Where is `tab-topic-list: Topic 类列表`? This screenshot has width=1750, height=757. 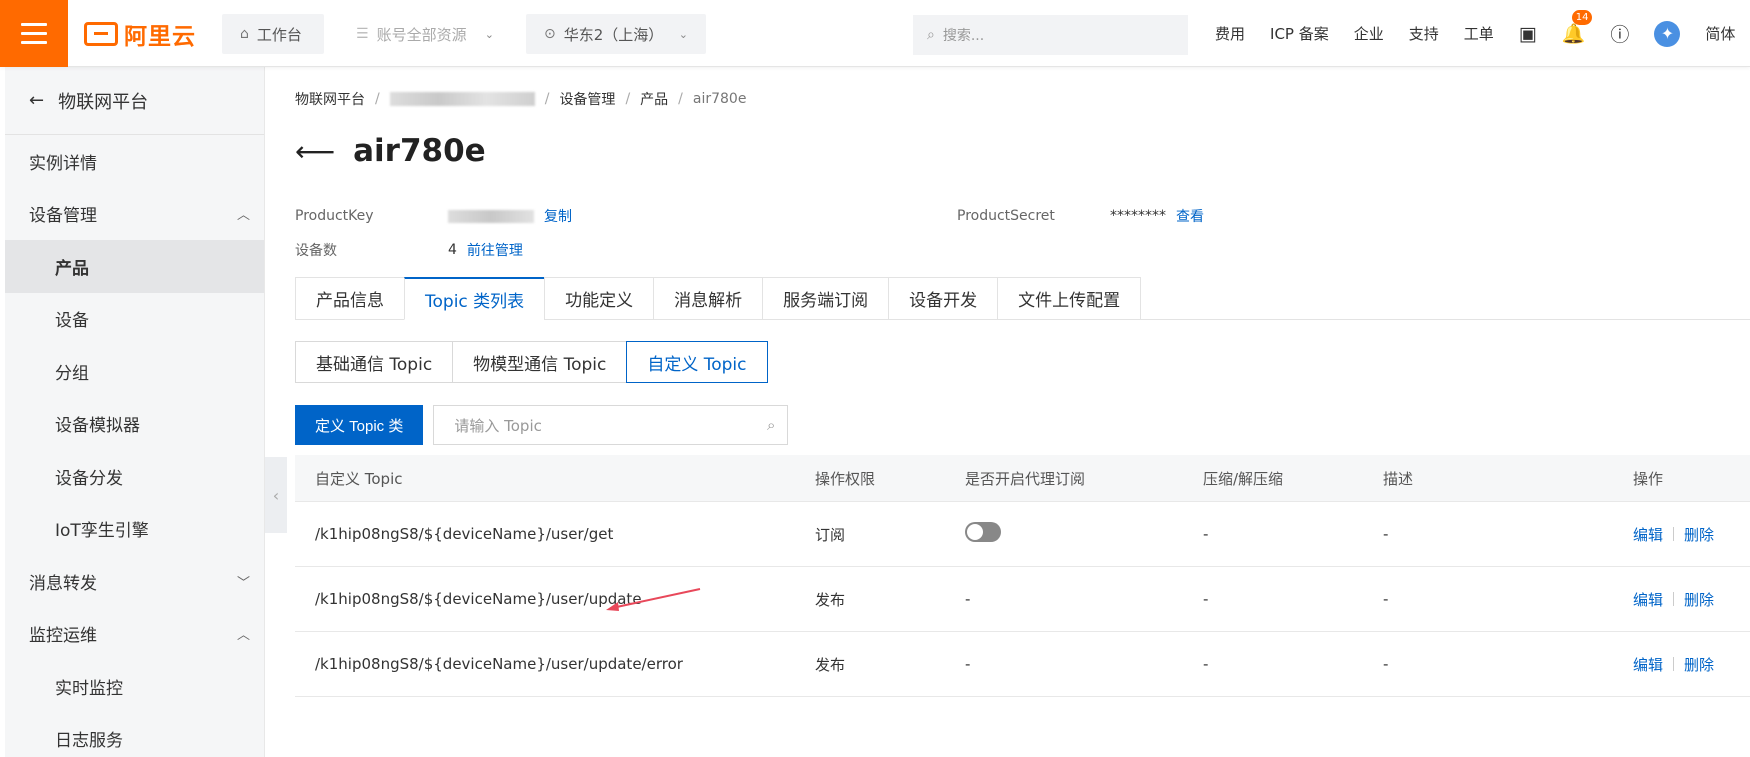
tab-topic-list: Topic 类列表 is located at coordinates (474, 298).